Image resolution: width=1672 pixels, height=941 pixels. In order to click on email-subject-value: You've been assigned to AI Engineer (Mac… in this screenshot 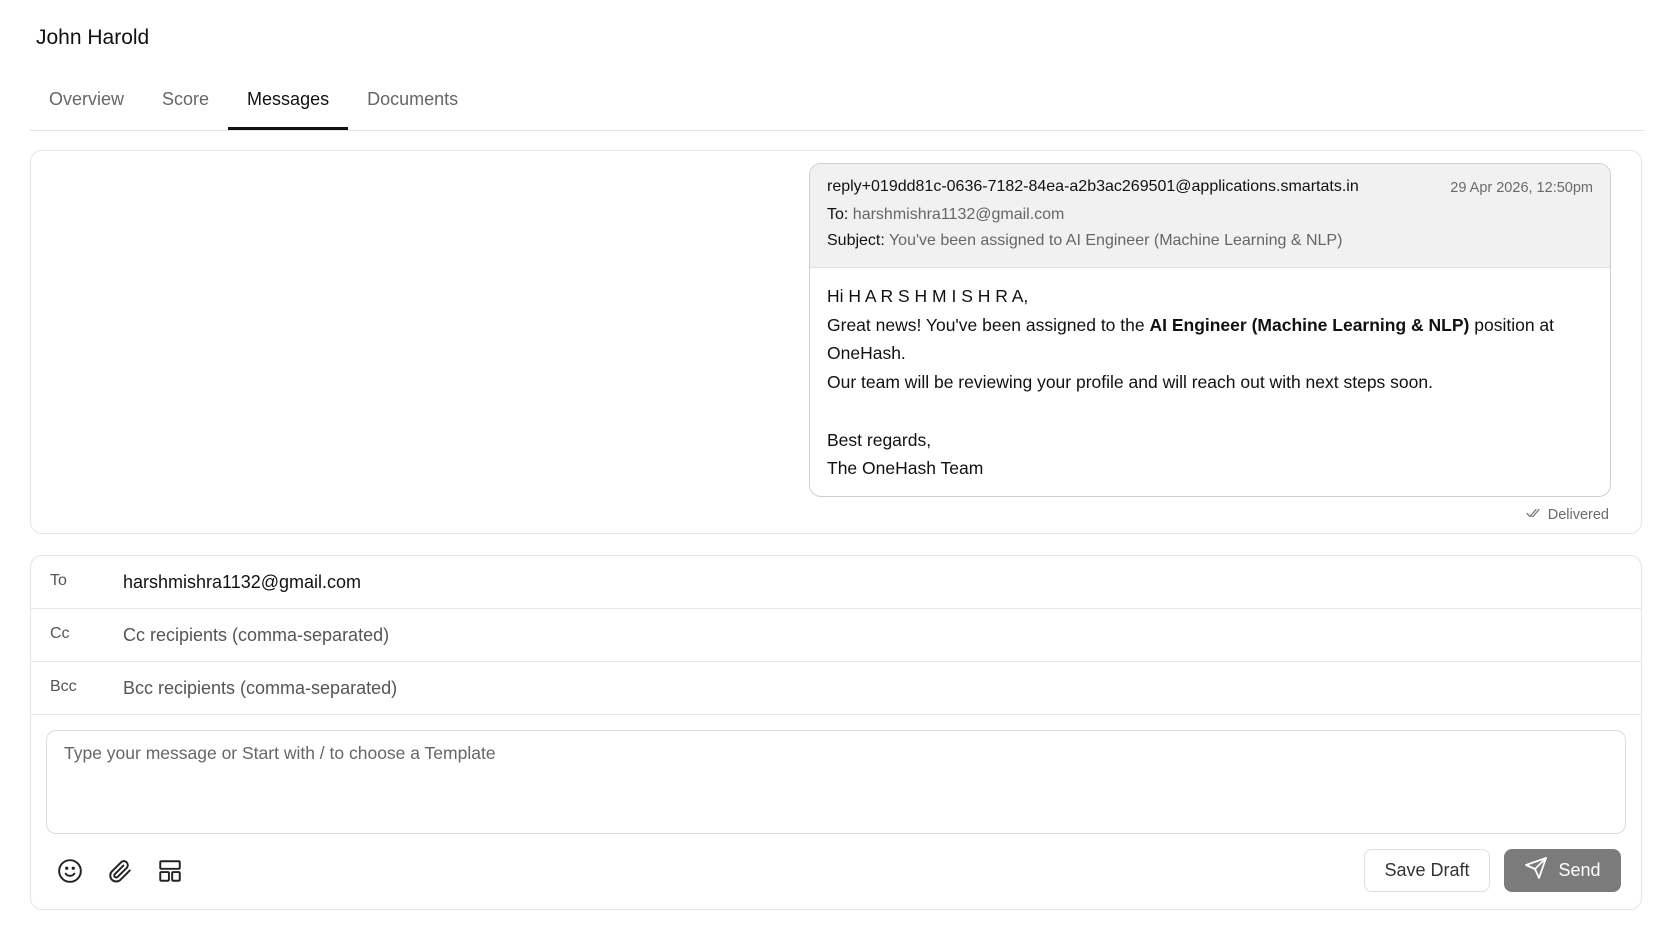, I will do `click(1115, 240)`.